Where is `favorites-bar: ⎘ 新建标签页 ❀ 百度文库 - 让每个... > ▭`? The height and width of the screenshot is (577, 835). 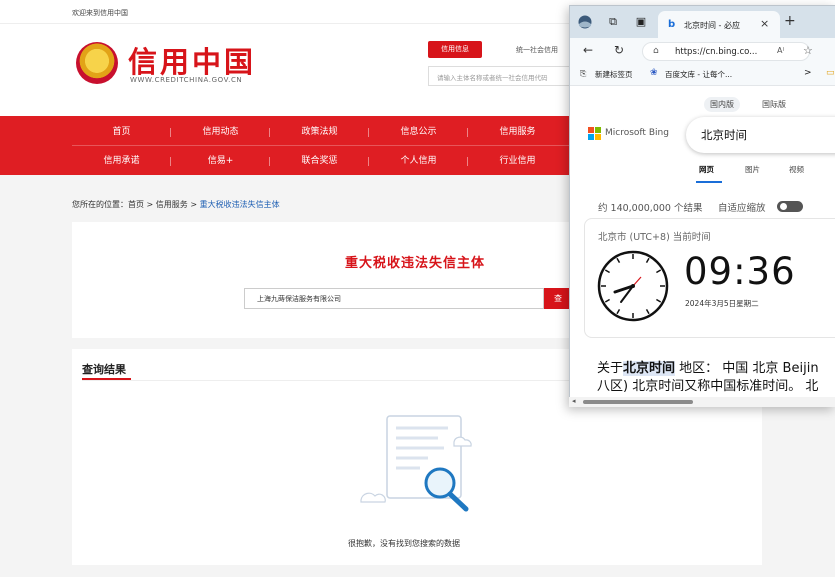 favorites-bar: ⎘ 新建标签页 ❀ 百度文库 - 让每个... > ▭ is located at coordinates (702, 75).